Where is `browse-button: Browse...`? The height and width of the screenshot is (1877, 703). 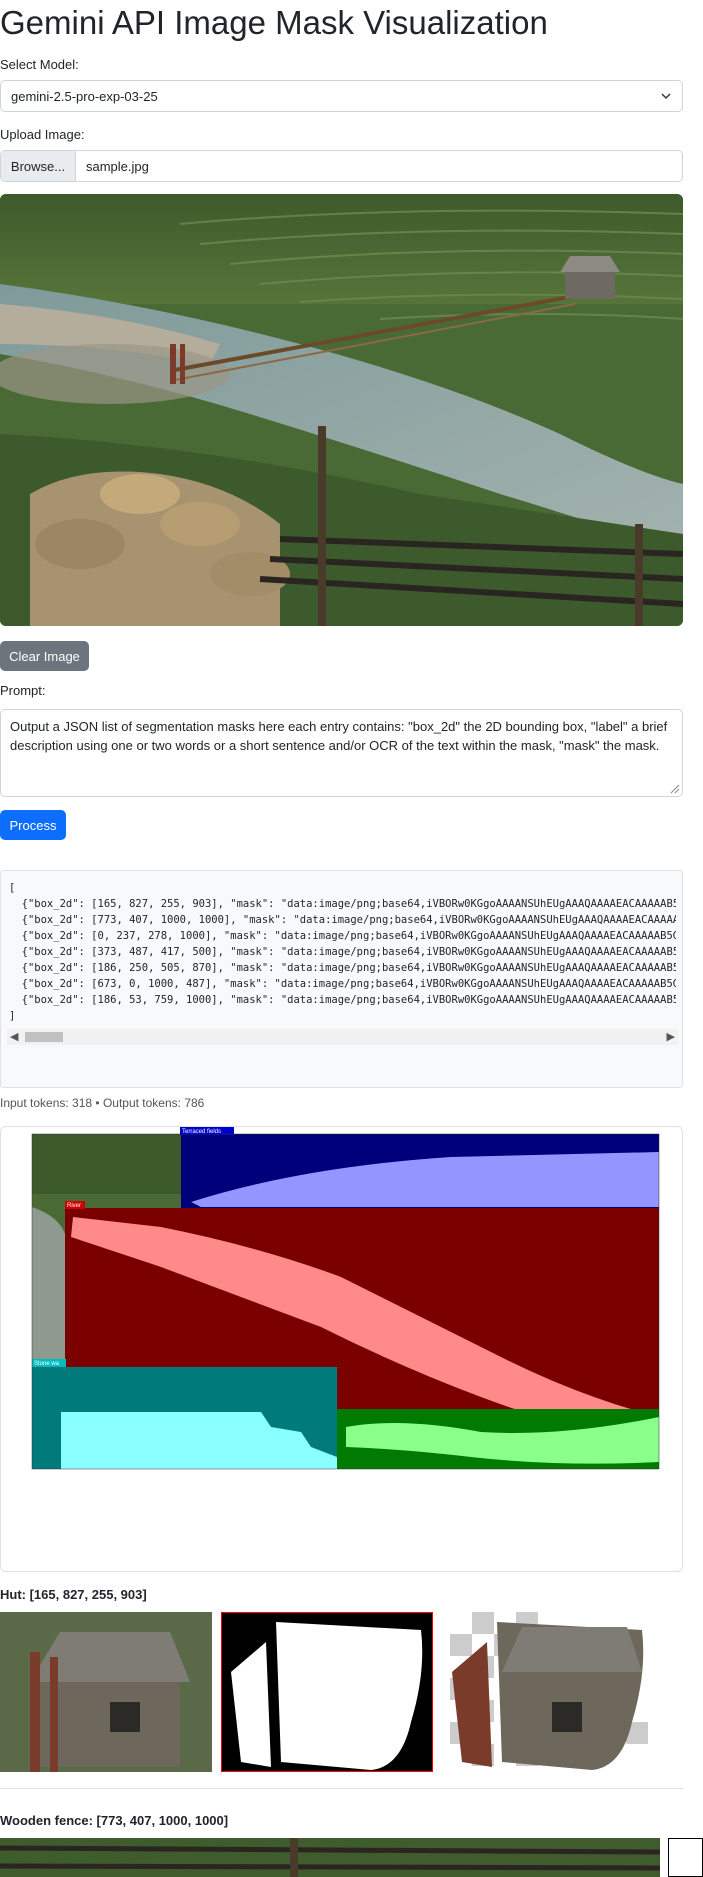 browse-button: Browse... is located at coordinates (38, 166).